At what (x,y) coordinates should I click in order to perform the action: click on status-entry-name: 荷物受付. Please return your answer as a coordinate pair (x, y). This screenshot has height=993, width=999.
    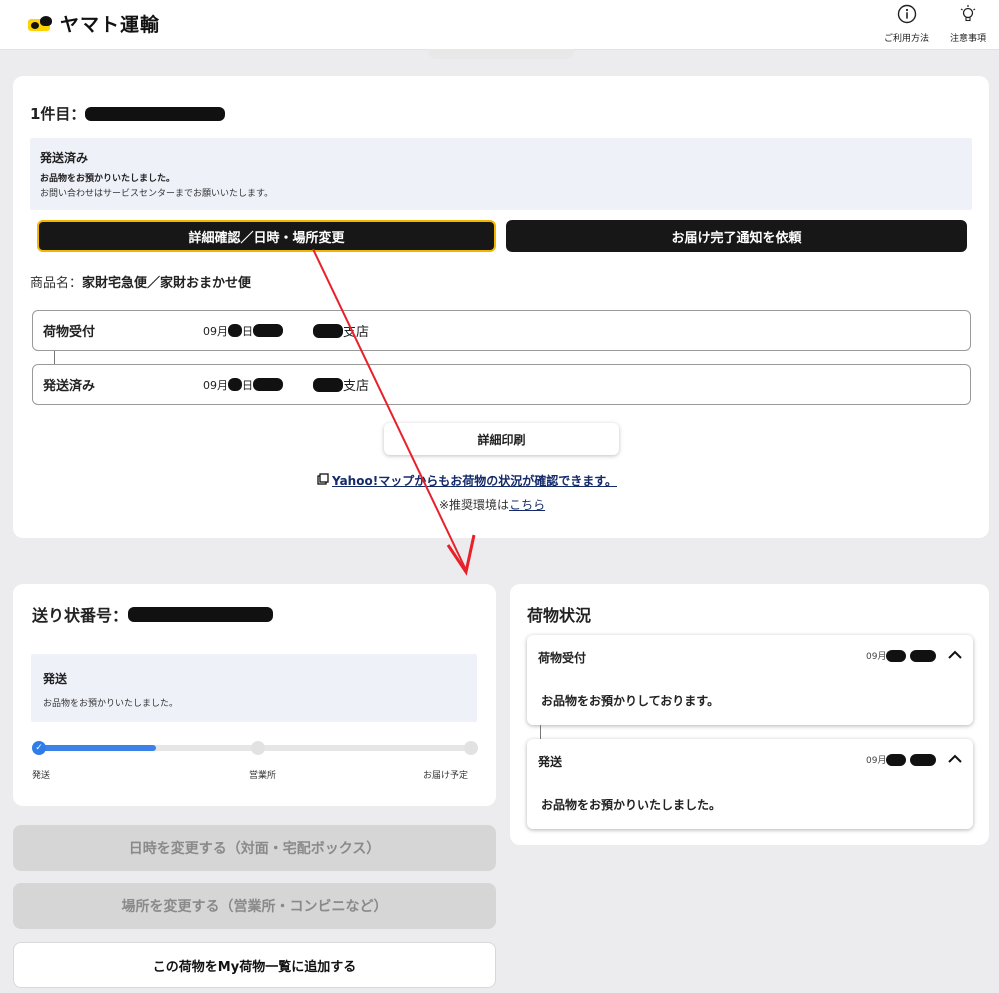
    Looking at the image, I should click on (562, 658).